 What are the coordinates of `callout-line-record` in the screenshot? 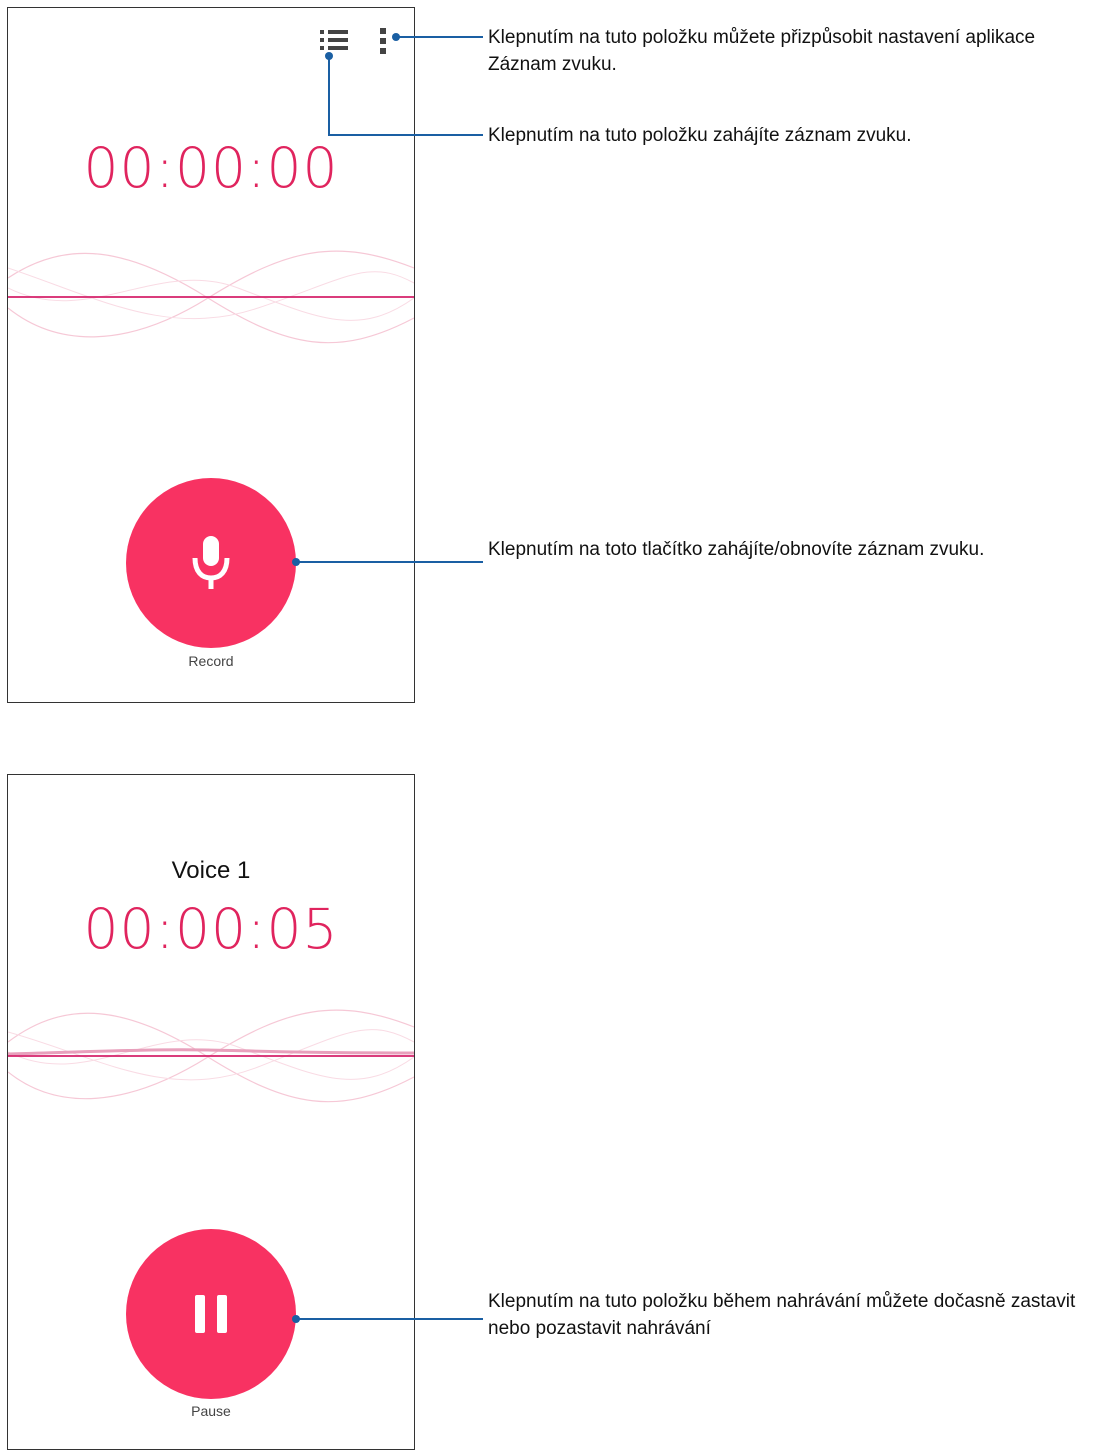 It's located at (390, 562).